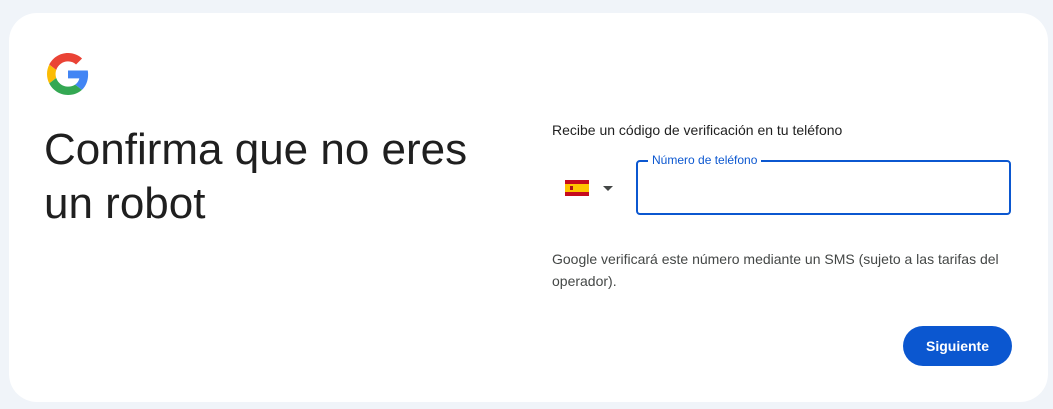 Image resolution: width=1053 pixels, height=409 pixels. Describe the element at coordinates (705, 160) in the screenshot. I see `phone-number-label: Número de teléfono` at that location.